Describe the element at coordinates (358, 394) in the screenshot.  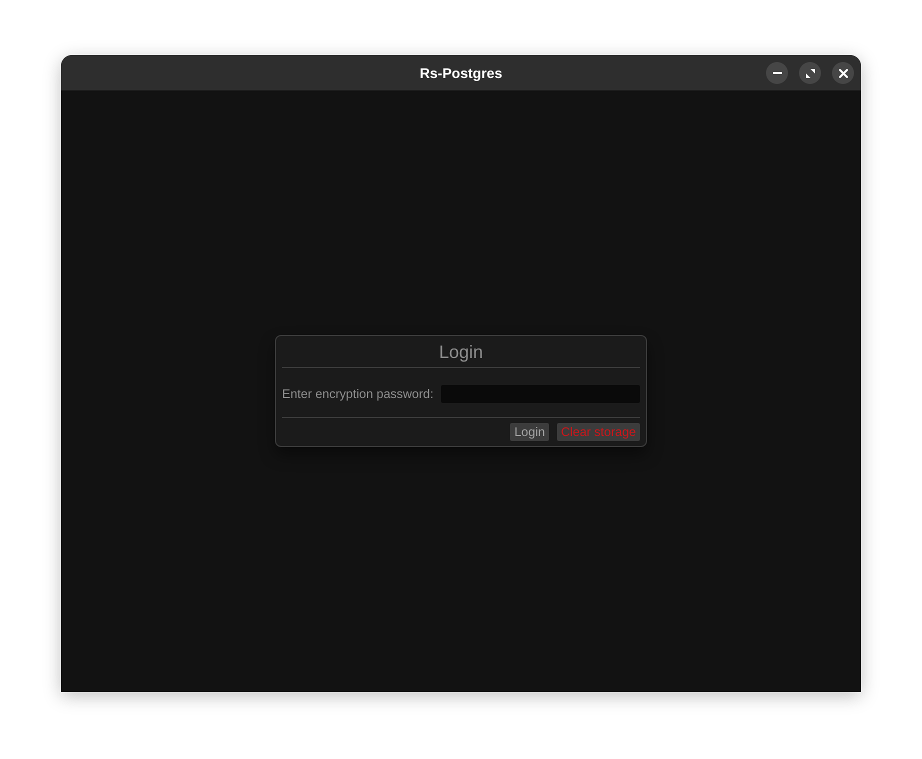
I see `password-label: Enter encryption password:` at that location.